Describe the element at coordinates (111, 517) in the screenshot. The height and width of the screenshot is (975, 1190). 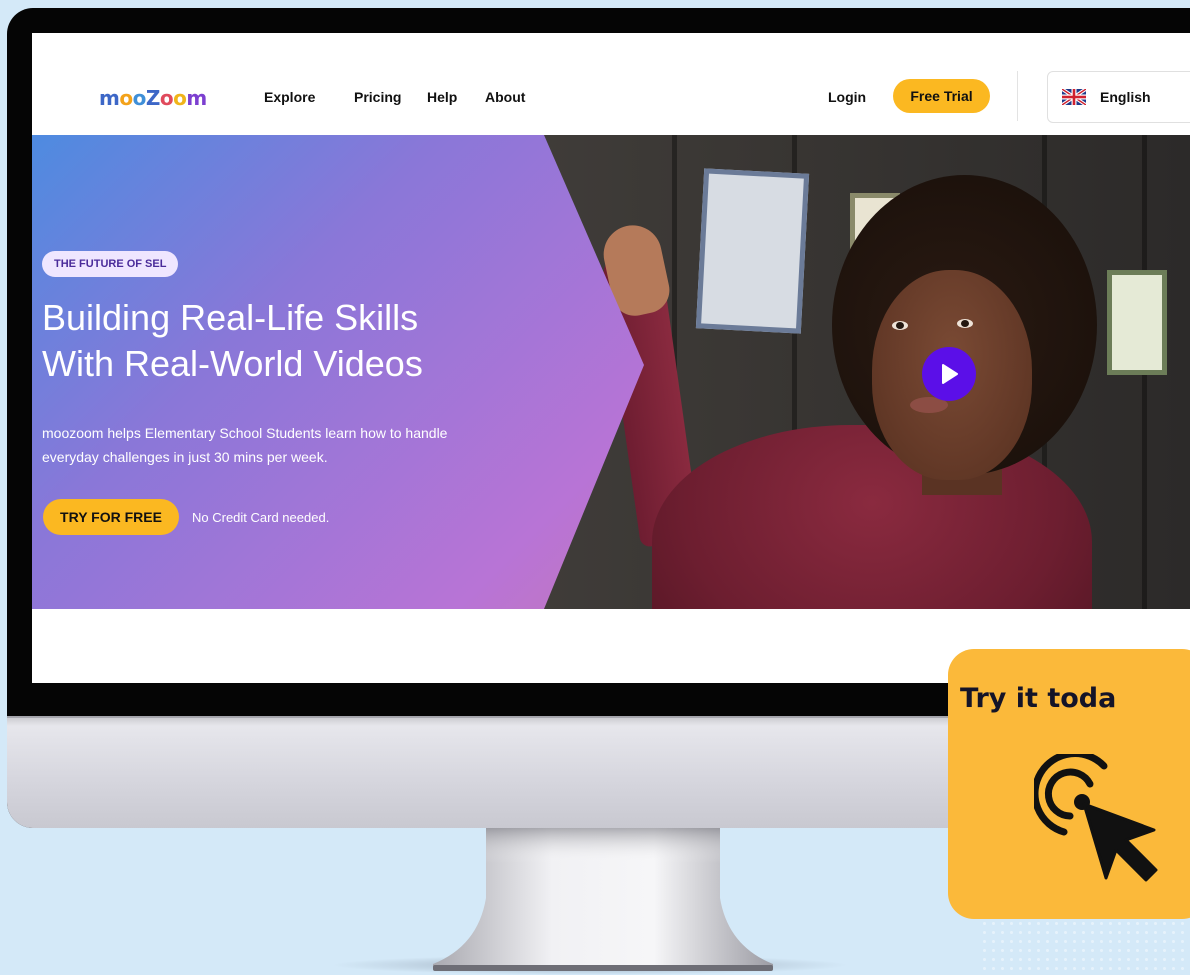
I see `try-for-free-button: TRY FOR FREE` at that location.